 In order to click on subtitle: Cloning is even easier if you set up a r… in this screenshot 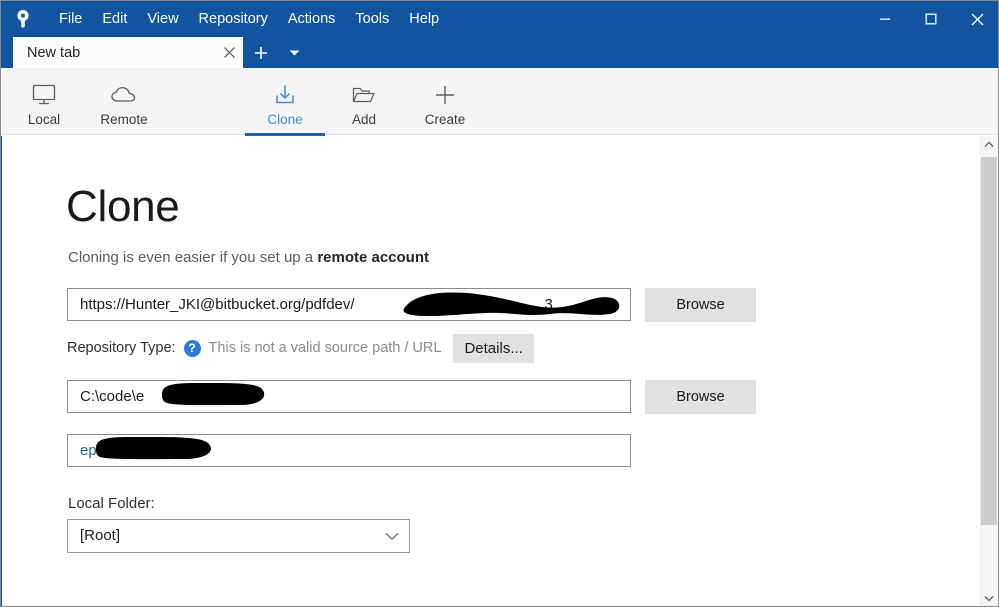, I will do `click(248, 258)`.